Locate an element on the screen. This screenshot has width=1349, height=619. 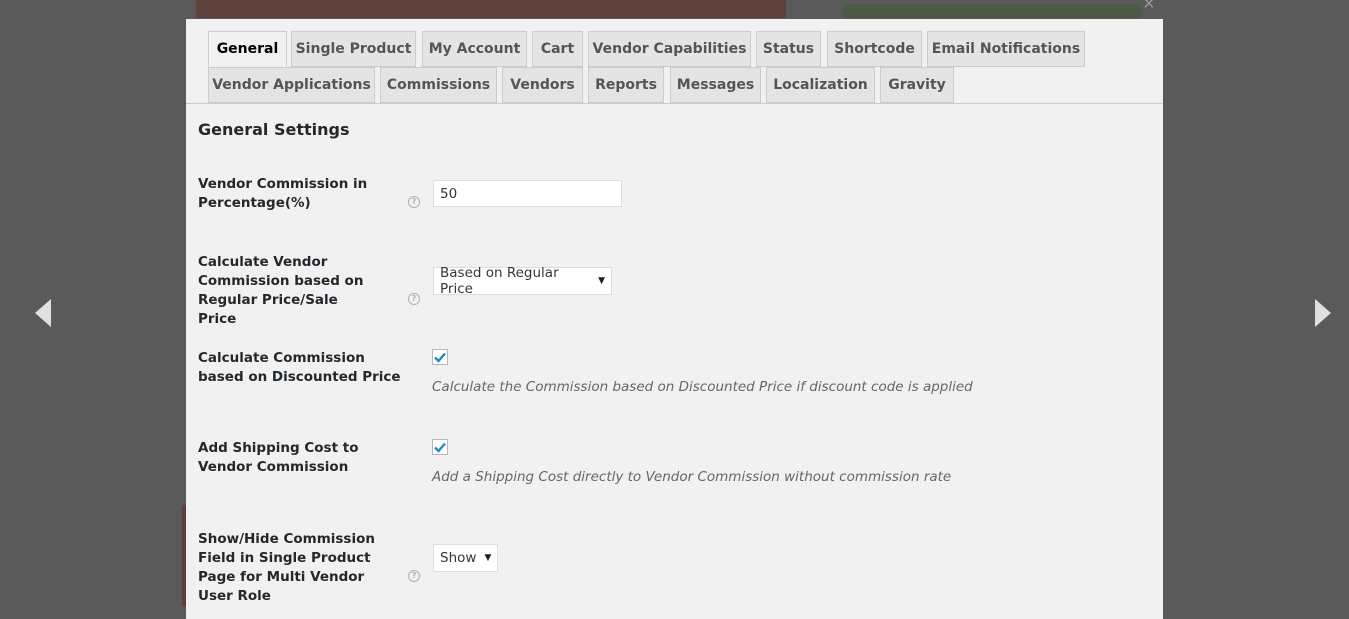
tab-shortcode: Shortcode is located at coordinates (874, 49).